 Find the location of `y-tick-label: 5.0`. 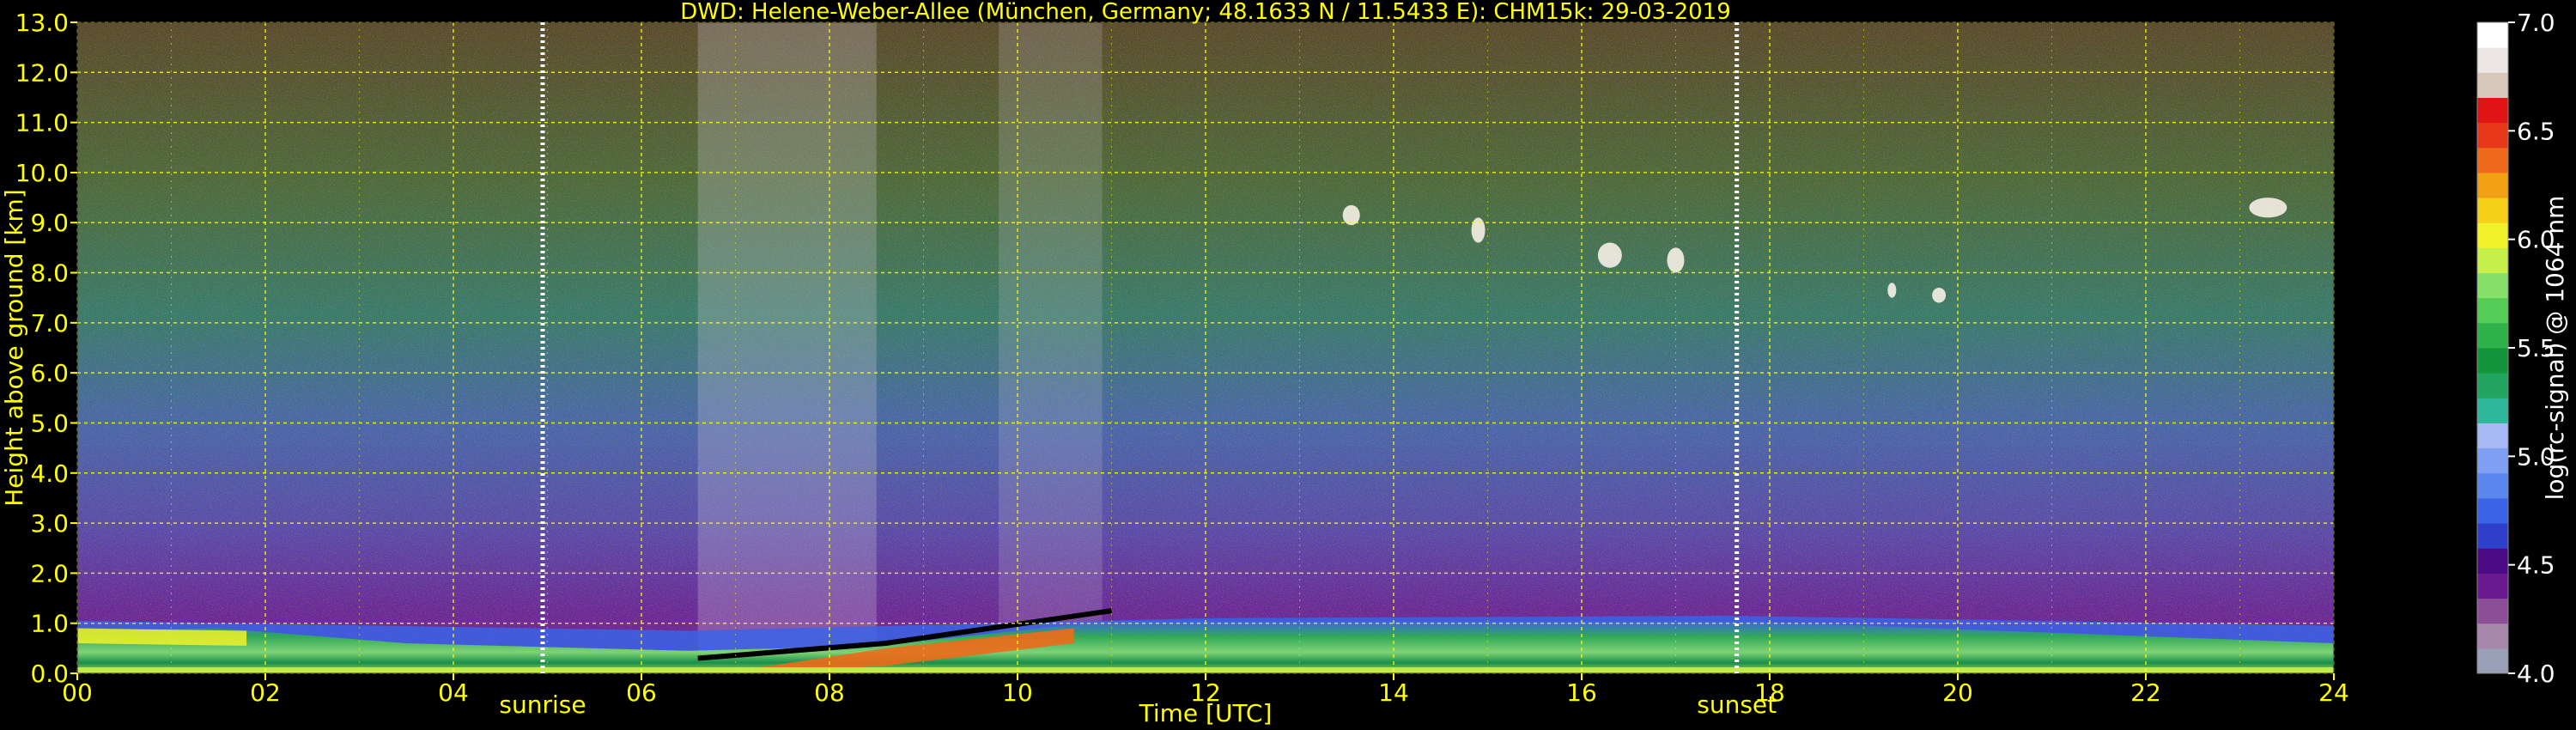

y-tick-label: 5.0 is located at coordinates (49, 423).